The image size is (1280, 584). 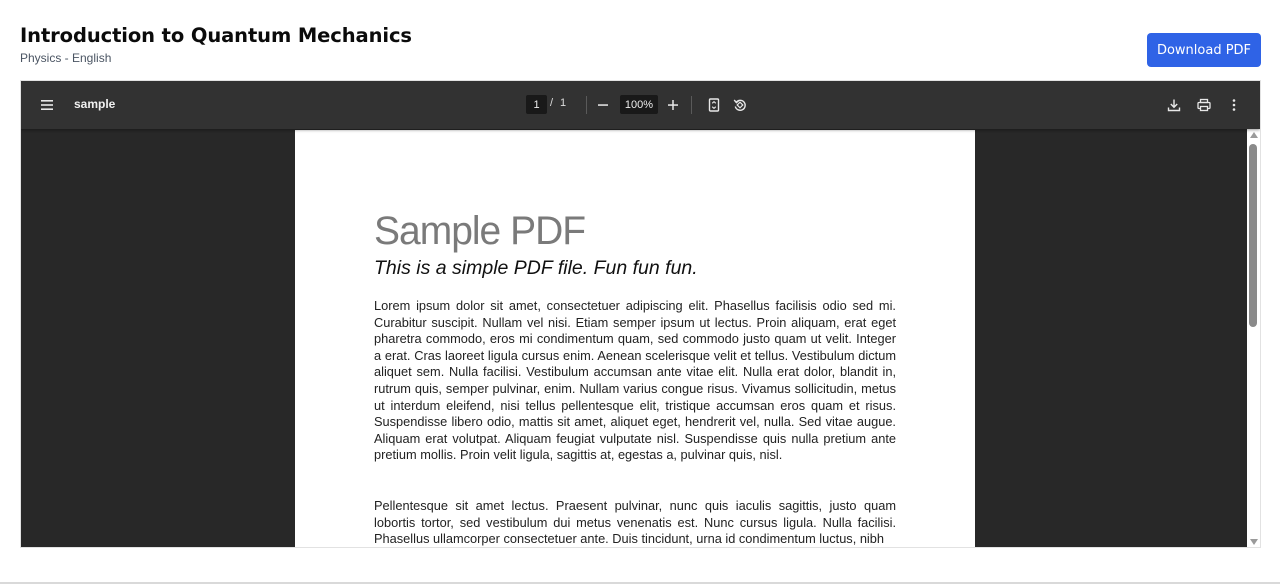 What do you see at coordinates (1204, 105) in the screenshot?
I see `print-icon` at bounding box center [1204, 105].